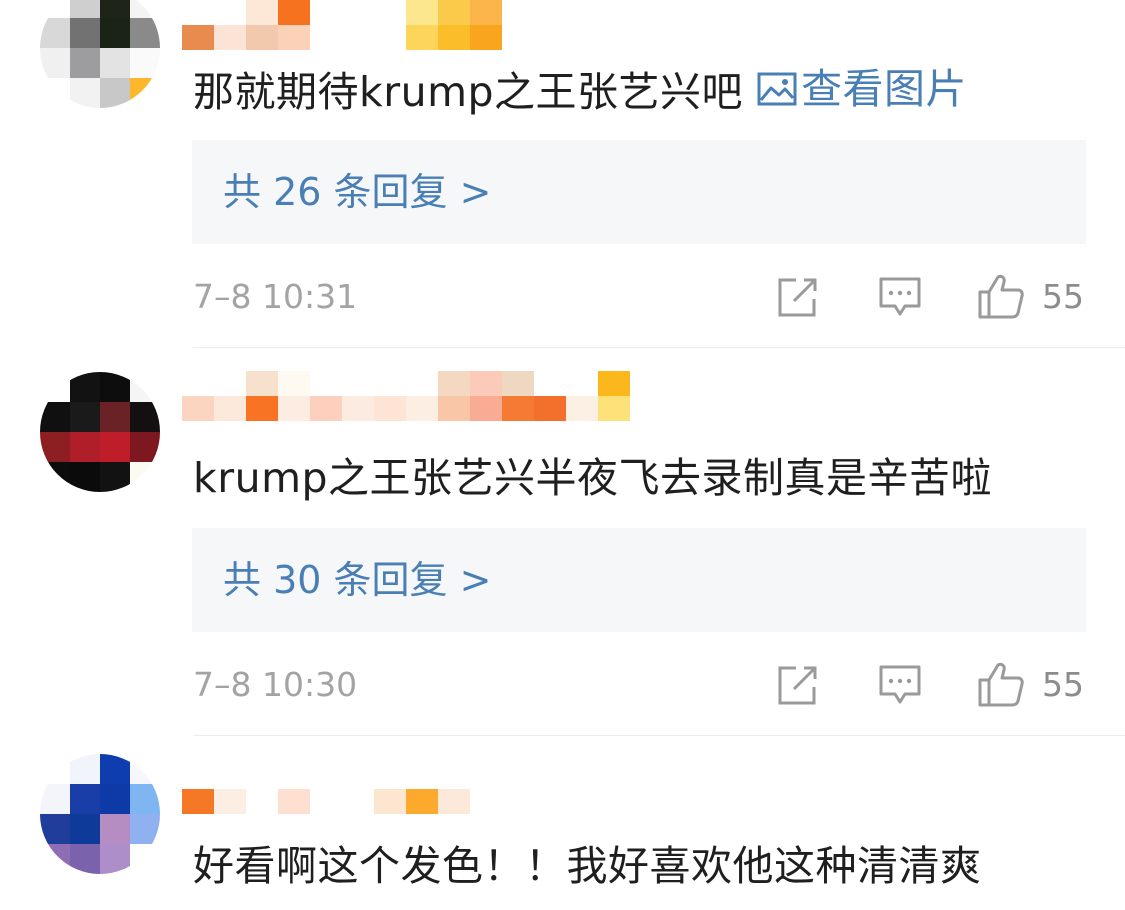  I want to click on comment-timestamp: 7–8 10:30, so click(275, 684).